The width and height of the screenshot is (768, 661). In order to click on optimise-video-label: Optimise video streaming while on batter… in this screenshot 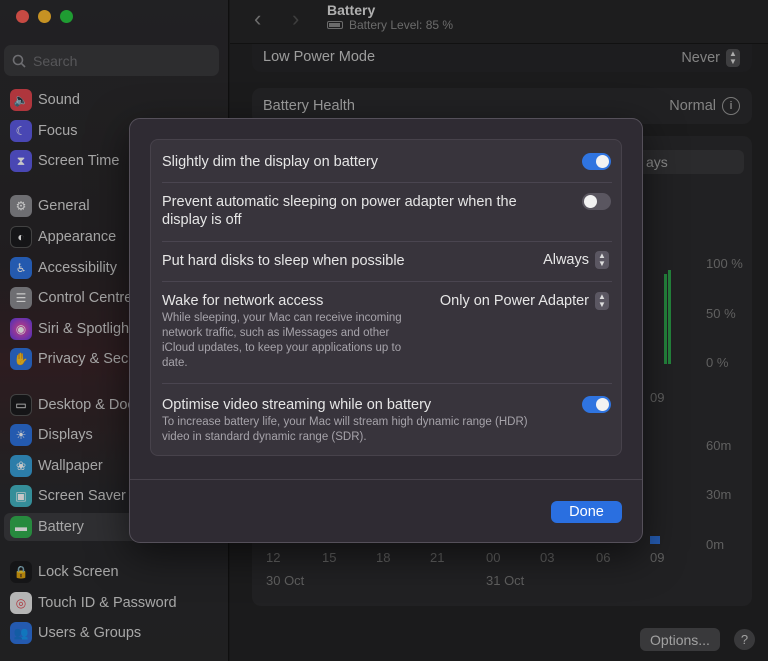, I will do `click(297, 405)`.